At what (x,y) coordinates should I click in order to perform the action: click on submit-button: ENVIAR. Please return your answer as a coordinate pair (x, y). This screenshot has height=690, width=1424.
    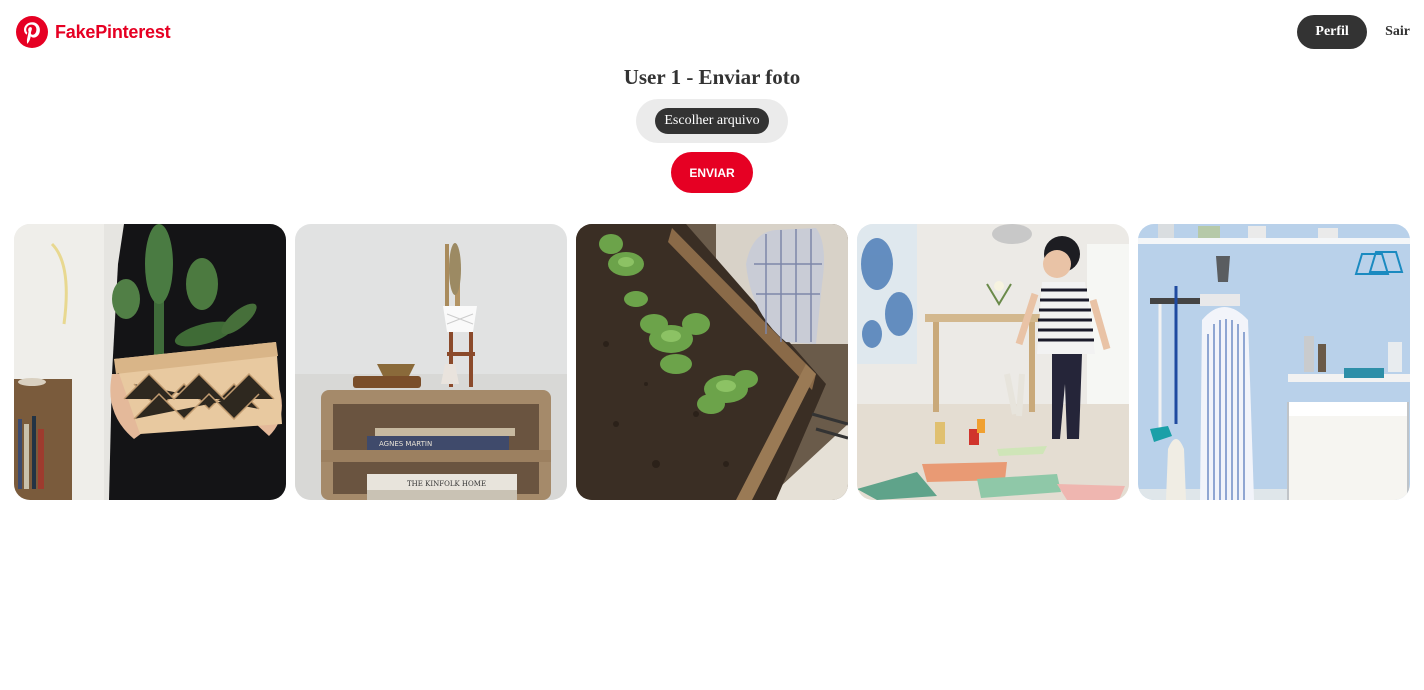
    Looking at the image, I should click on (712, 172).